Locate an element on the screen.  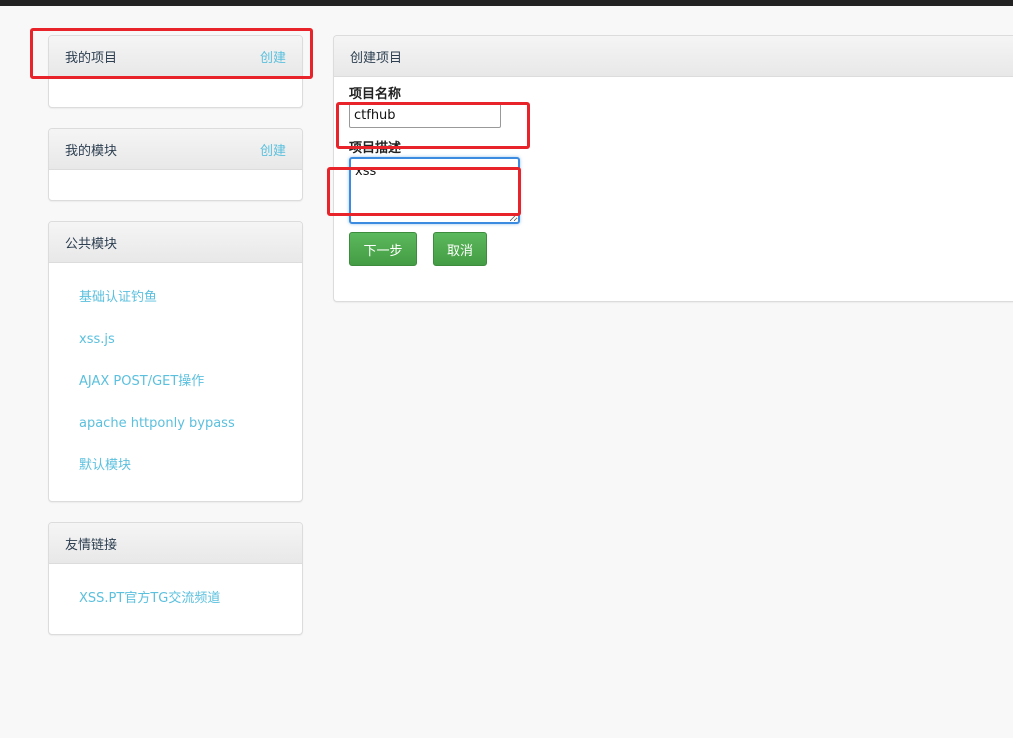
module-link-basic-auth-phishing: 基础认证钓鱼 is located at coordinates (118, 297).